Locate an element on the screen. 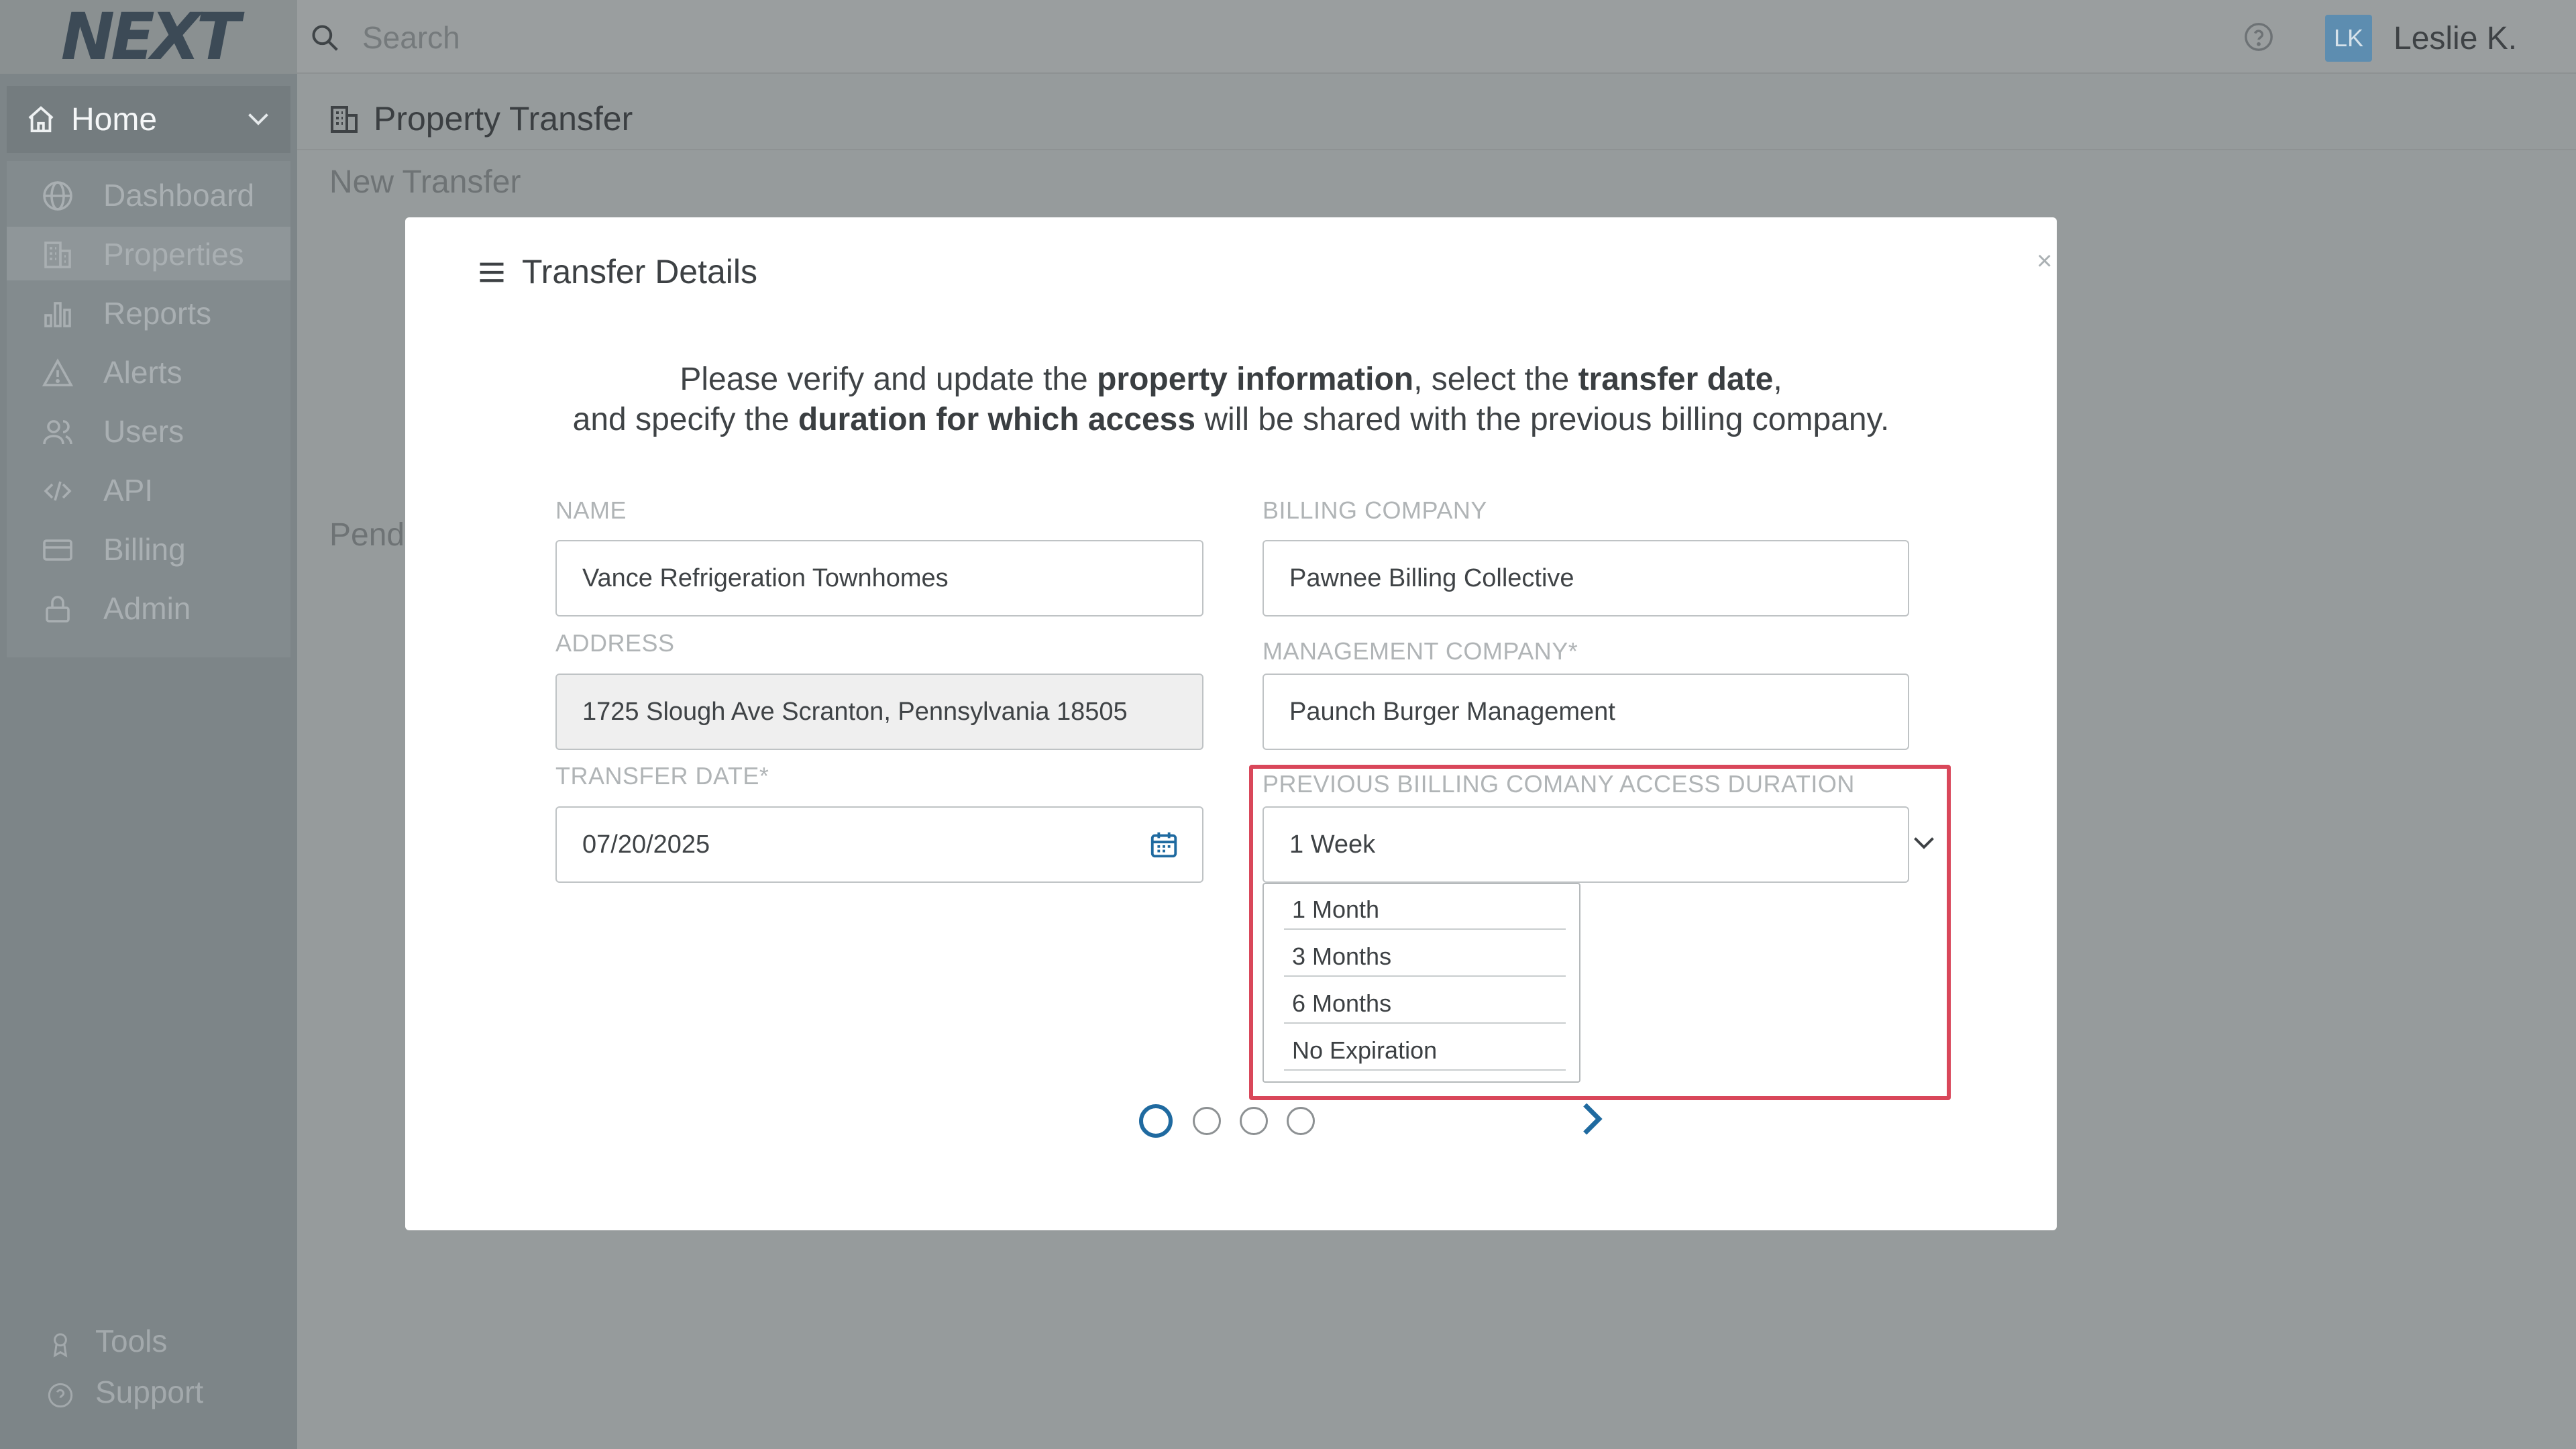 This screenshot has height=1449, width=2576. name-field: Vance Refrigeration Townhomes is located at coordinates (879, 578).